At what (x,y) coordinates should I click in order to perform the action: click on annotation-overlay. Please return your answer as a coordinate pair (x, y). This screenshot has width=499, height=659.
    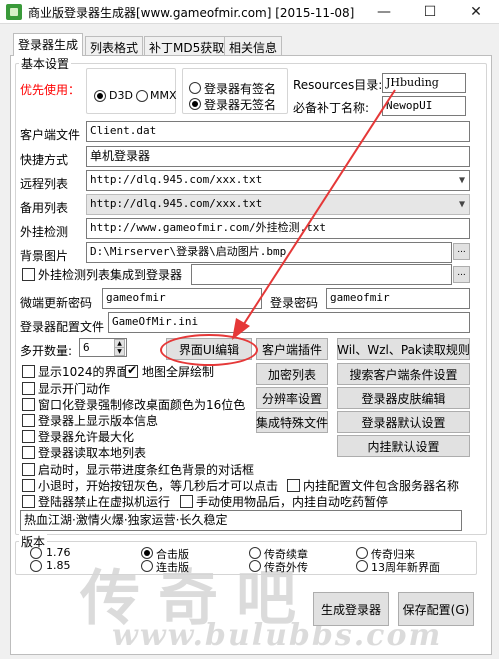
    Looking at the image, I should click on (314, 214).